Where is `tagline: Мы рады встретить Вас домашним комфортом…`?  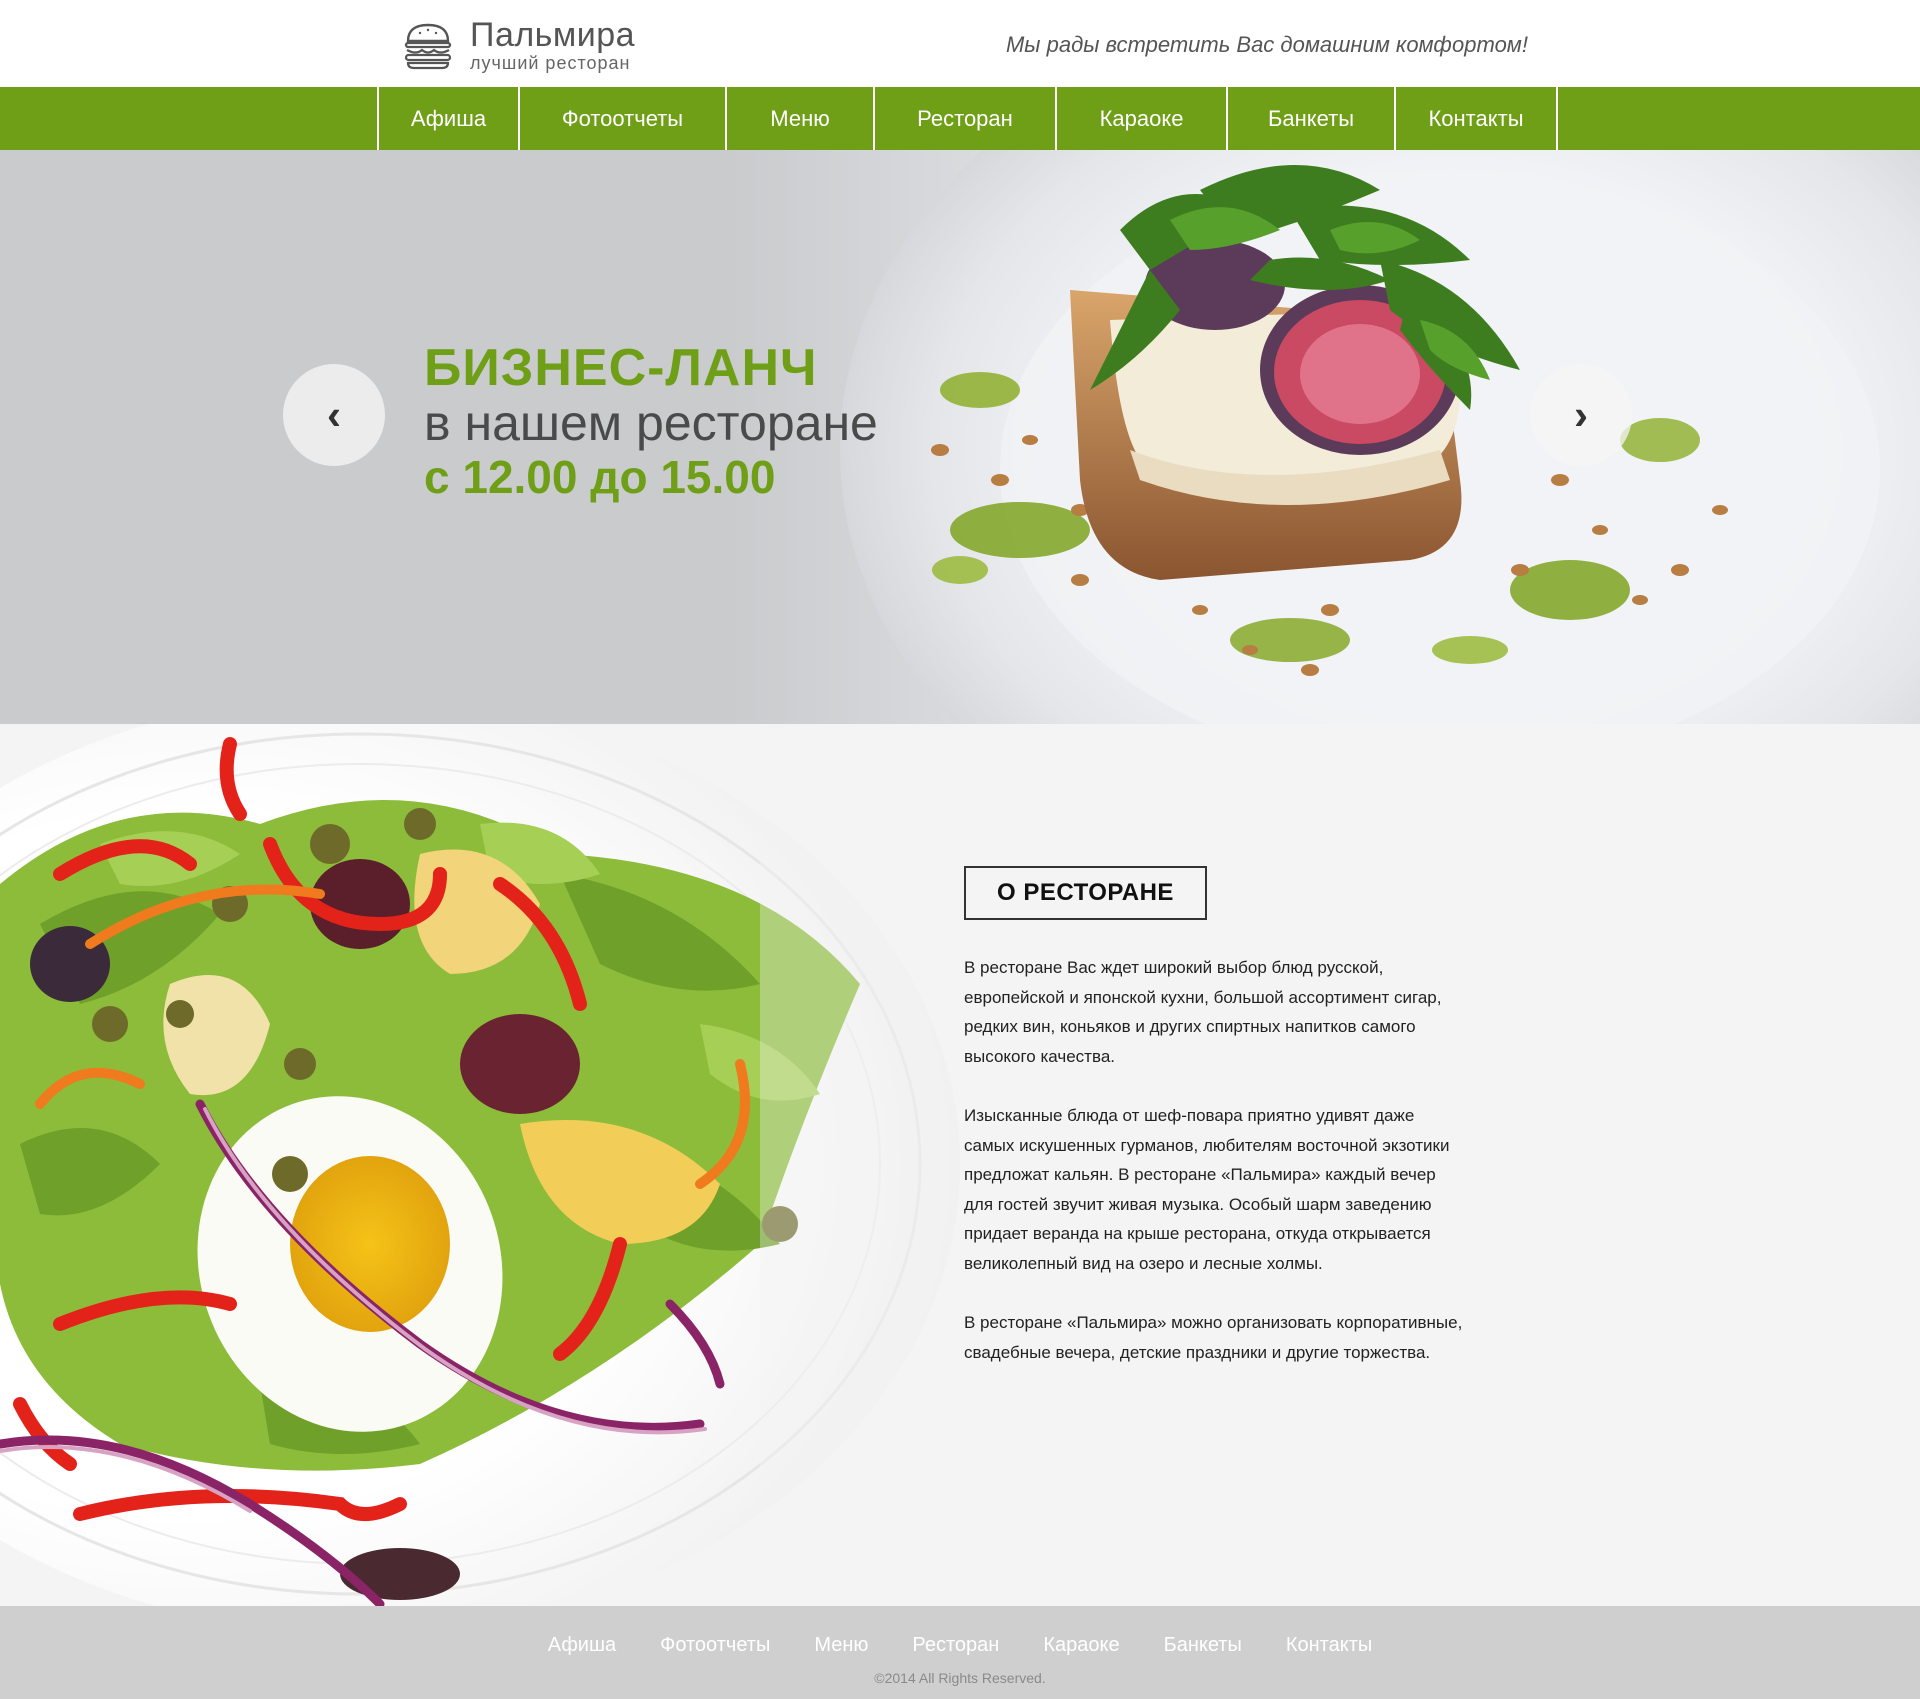 tagline: Мы рады встретить Вас домашним комфортом… is located at coordinates (1266, 44).